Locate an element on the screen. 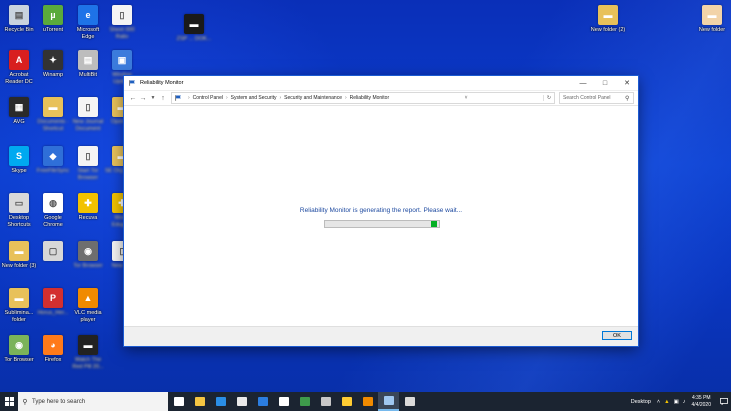 The width and height of the screenshot is (731, 411). taskbar-file-explorer-button is located at coordinates (199, 401).